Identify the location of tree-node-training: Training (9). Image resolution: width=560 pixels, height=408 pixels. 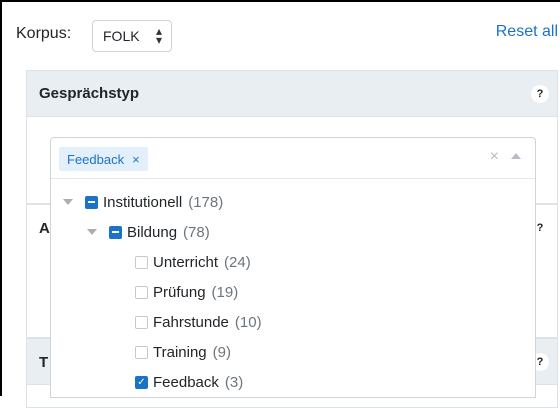
(183, 352).